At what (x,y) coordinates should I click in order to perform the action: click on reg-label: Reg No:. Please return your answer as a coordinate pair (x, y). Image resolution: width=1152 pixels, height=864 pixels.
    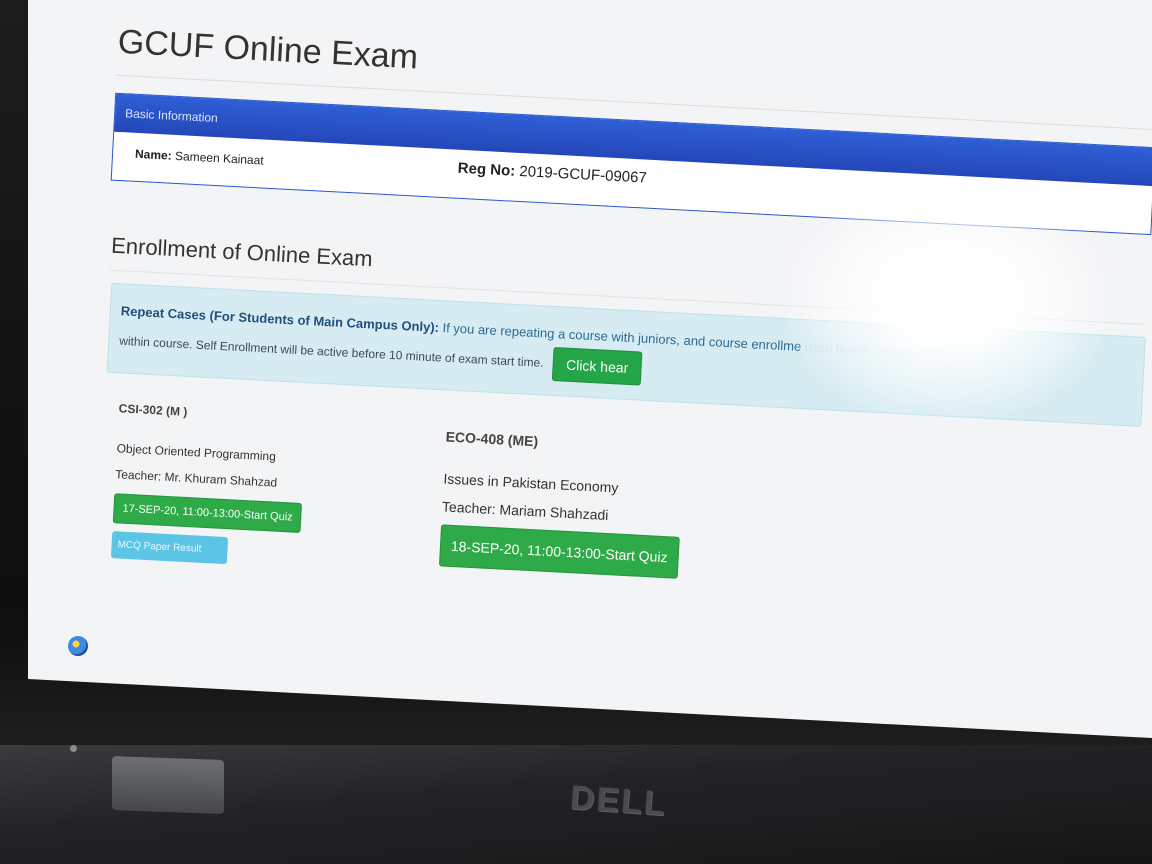
    Looking at the image, I should click on (486, 169).